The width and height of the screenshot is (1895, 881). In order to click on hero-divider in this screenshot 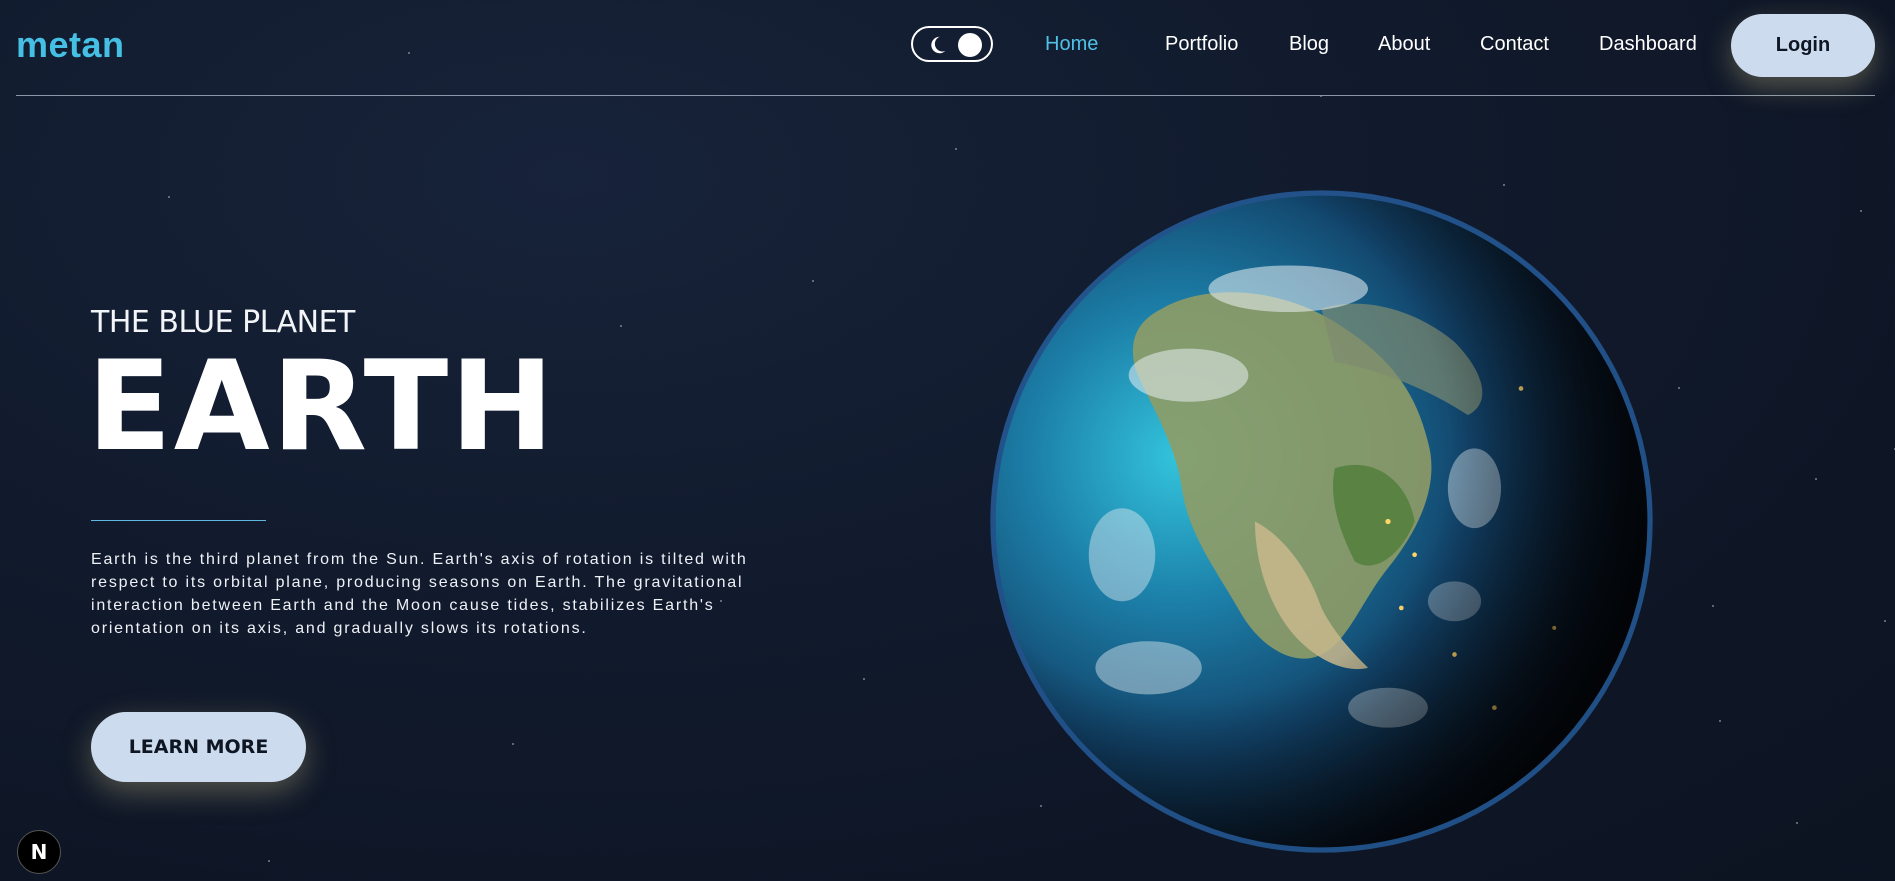, I will do `click(178, 520)`.